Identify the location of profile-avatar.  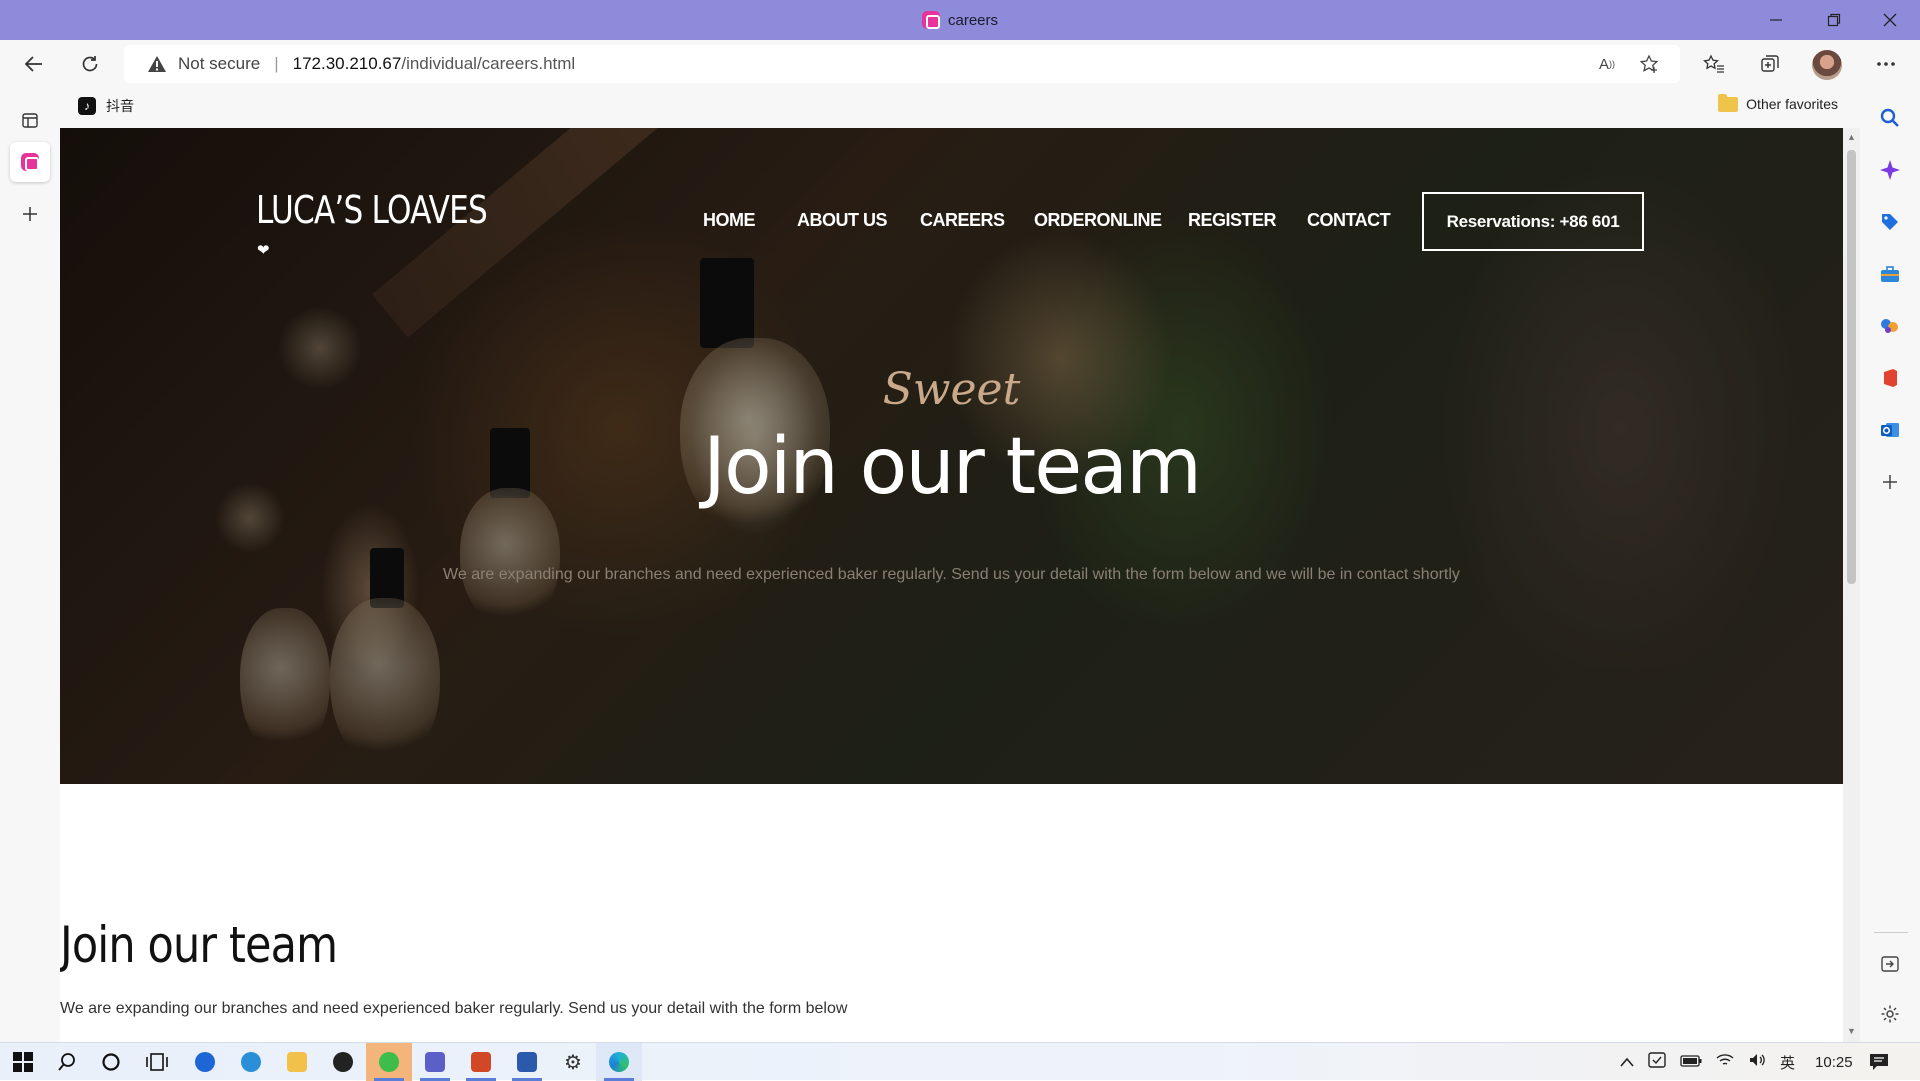
(1827, 65).